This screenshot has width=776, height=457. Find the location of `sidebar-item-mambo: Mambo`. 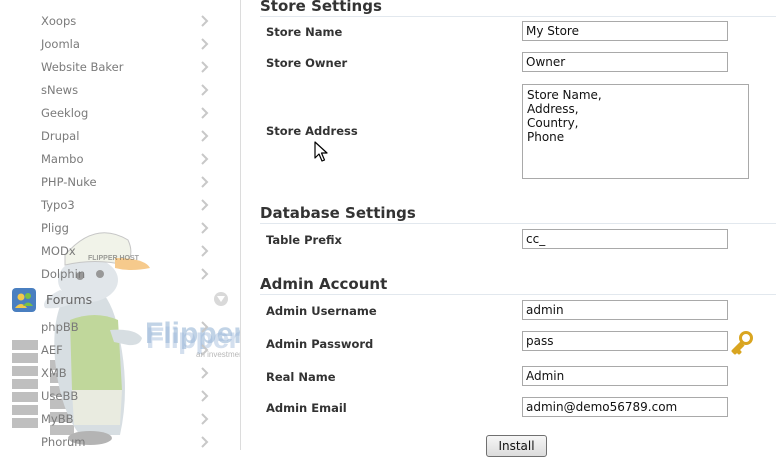

sidebar-item-mambo: Mambo is located at coordinates (125, 159).